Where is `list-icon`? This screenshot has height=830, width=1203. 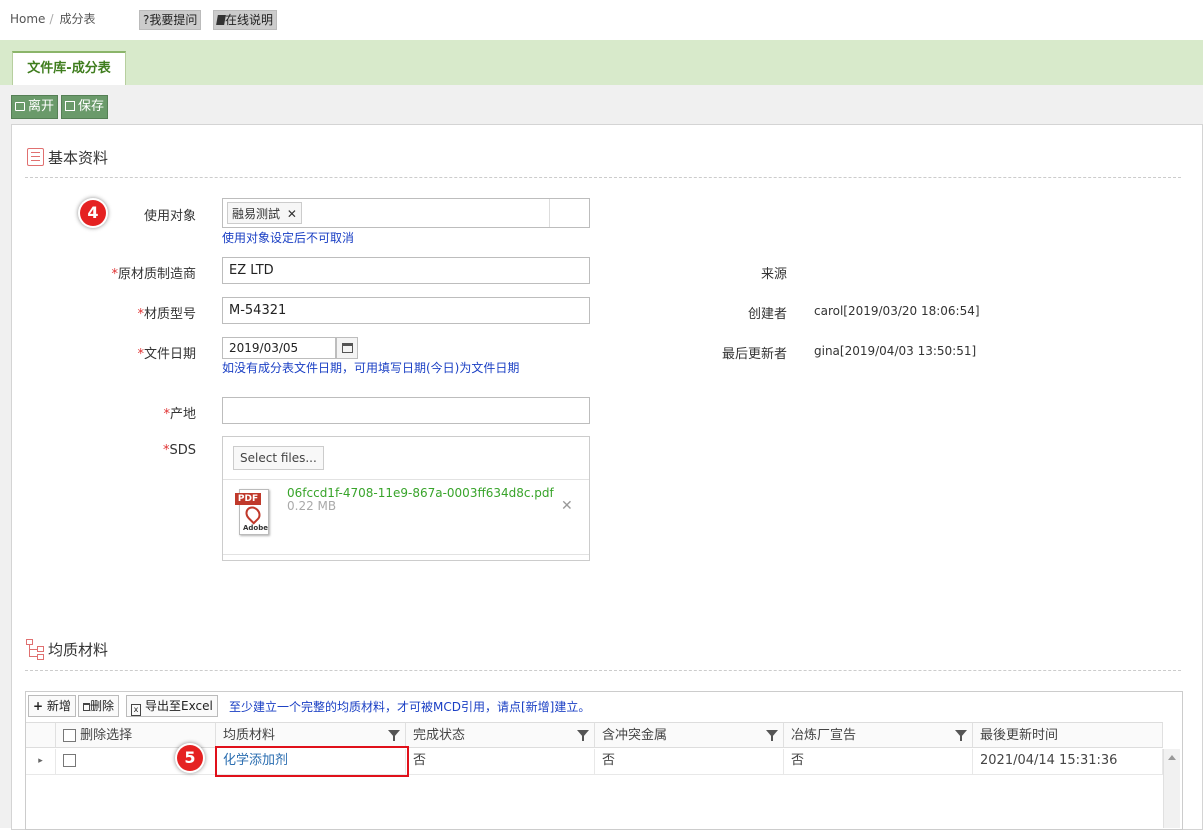 list-icon is located at coordinates (35, 157).